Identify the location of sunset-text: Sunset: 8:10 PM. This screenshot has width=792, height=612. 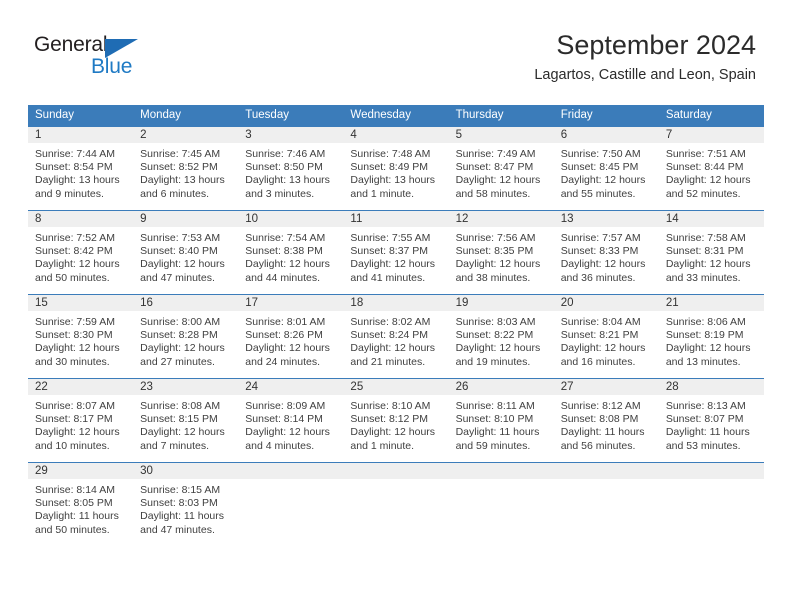
(494, 419).